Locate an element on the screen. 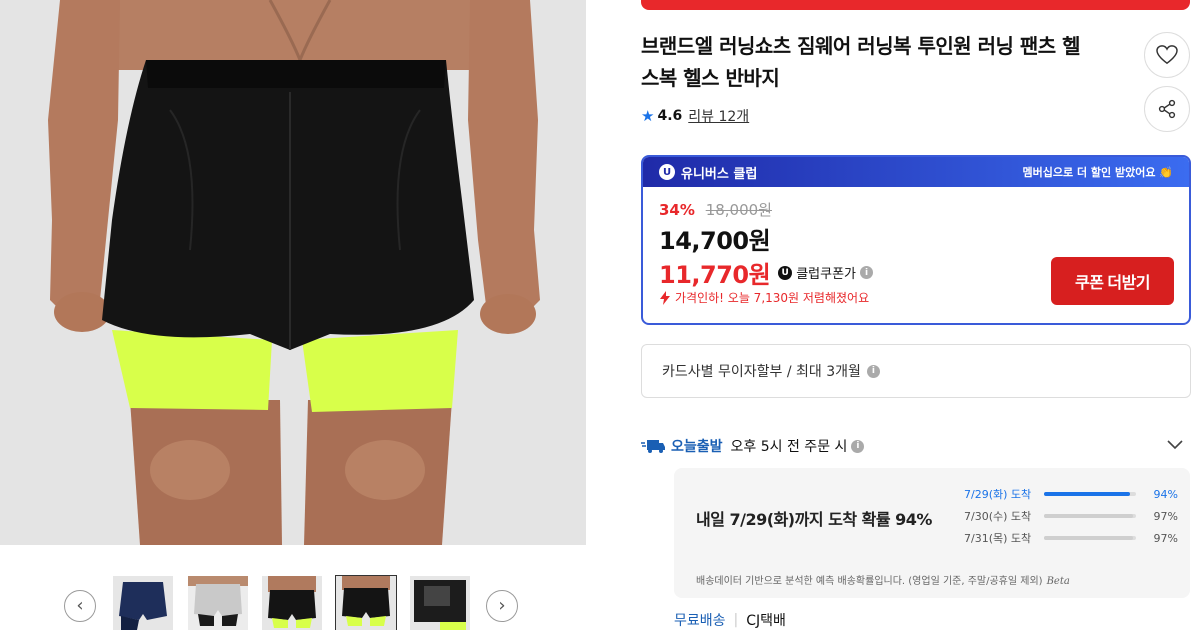 The width and height of the screenshot is (1200, 630). thumbnail-black-pocket is located at coordinates (440, 603).